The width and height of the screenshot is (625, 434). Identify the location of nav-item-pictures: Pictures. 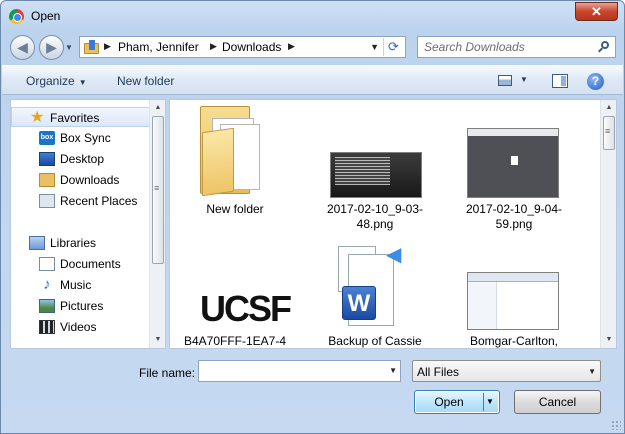
(81, 306).